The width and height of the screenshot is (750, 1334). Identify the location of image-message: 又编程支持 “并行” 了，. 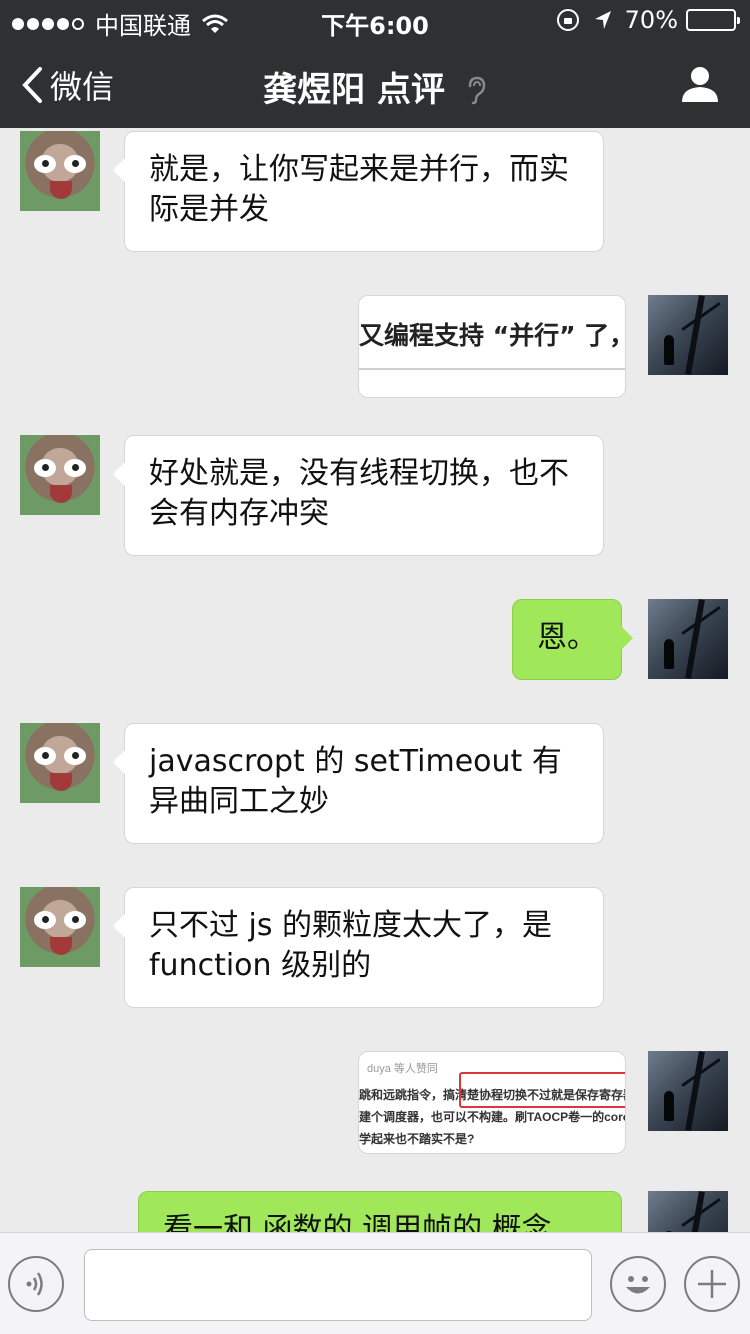
(492, 346).